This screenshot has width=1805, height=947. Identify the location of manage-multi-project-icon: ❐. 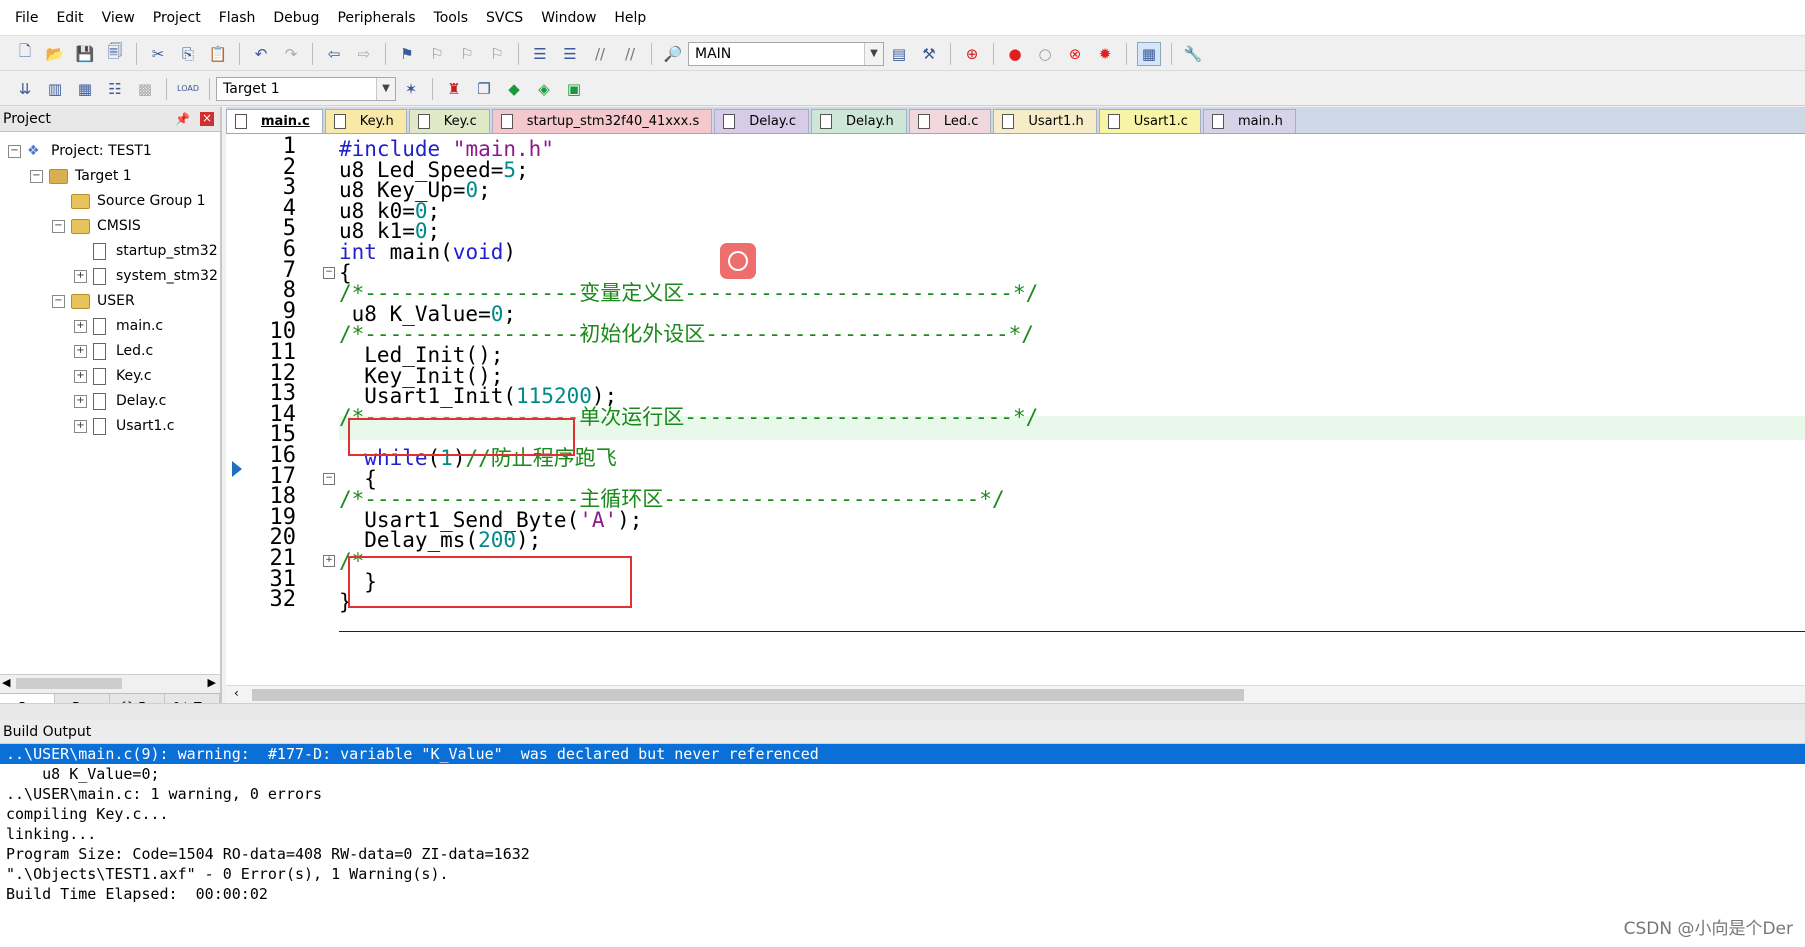
(484, 89).